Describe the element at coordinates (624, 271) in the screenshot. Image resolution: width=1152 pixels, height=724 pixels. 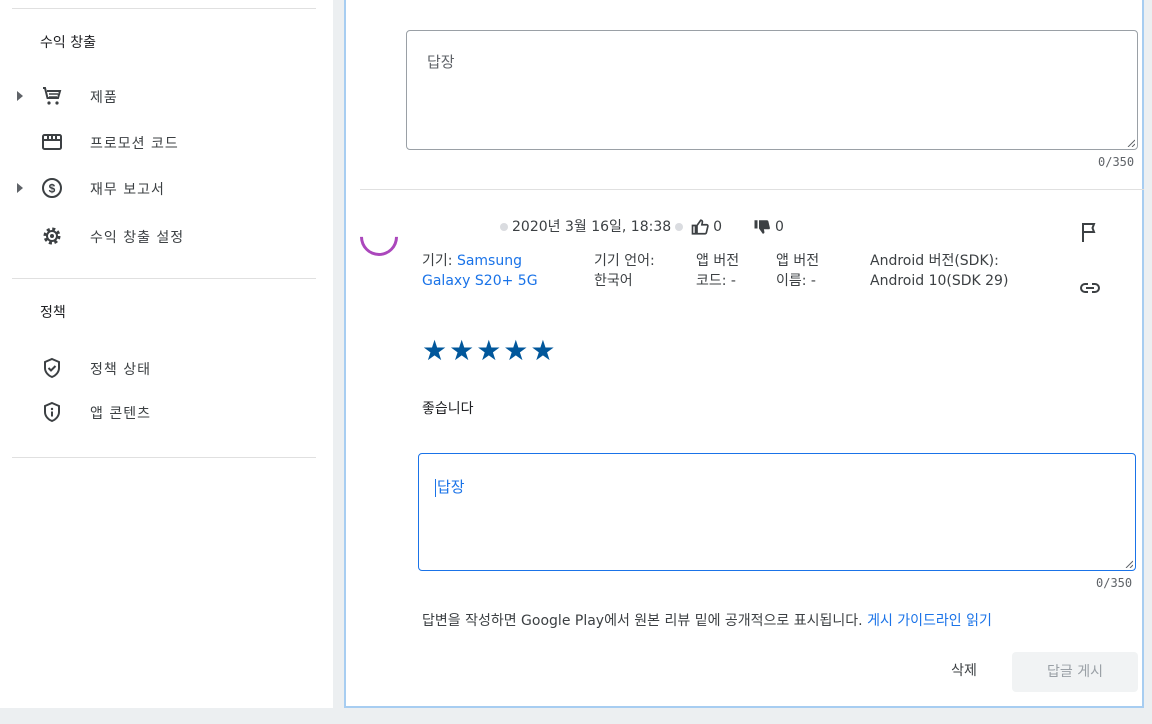
I see `device-language: 기기 언어: 한국어` at that location.